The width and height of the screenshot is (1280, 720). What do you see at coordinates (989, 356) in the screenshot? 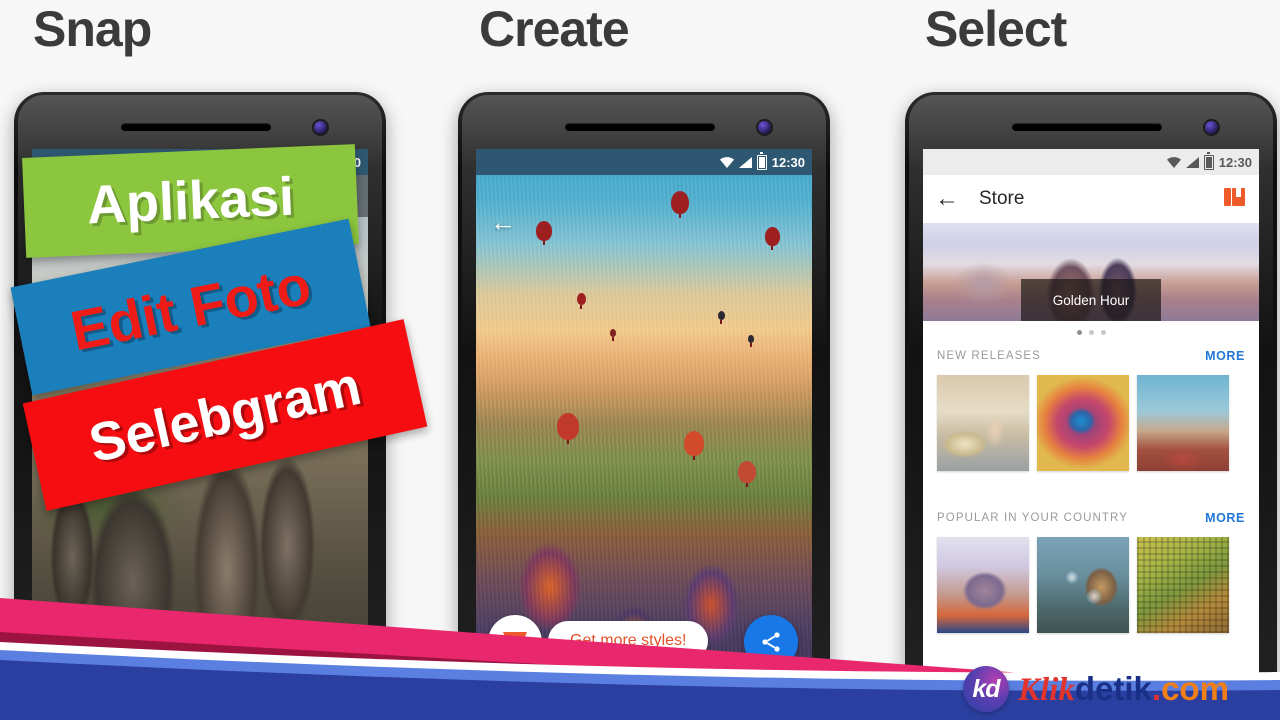
I see `section-title: NEW RELEASES` at bounding box center [989, 356].